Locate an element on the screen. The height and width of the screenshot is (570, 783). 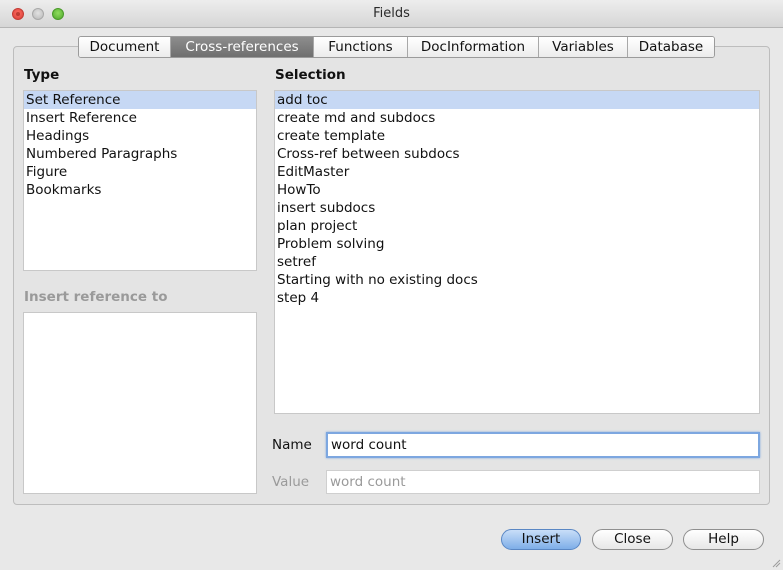
selection-item: Cross-ref between subdocs is located at coordinates (517, 154).